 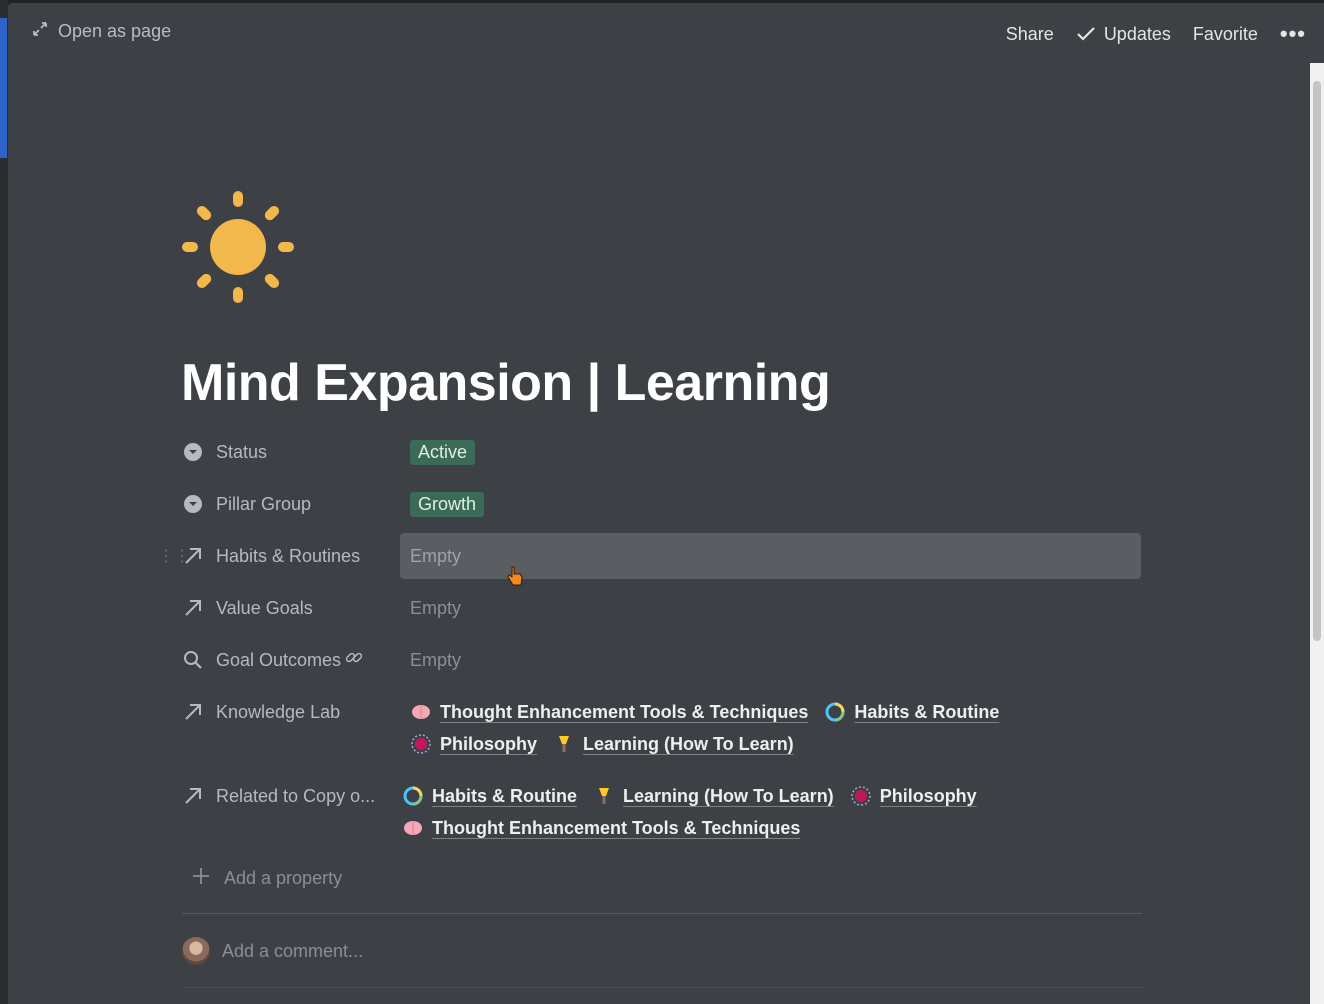 I want to click on add-property-label: Add a property, so click(x=283, y=878).